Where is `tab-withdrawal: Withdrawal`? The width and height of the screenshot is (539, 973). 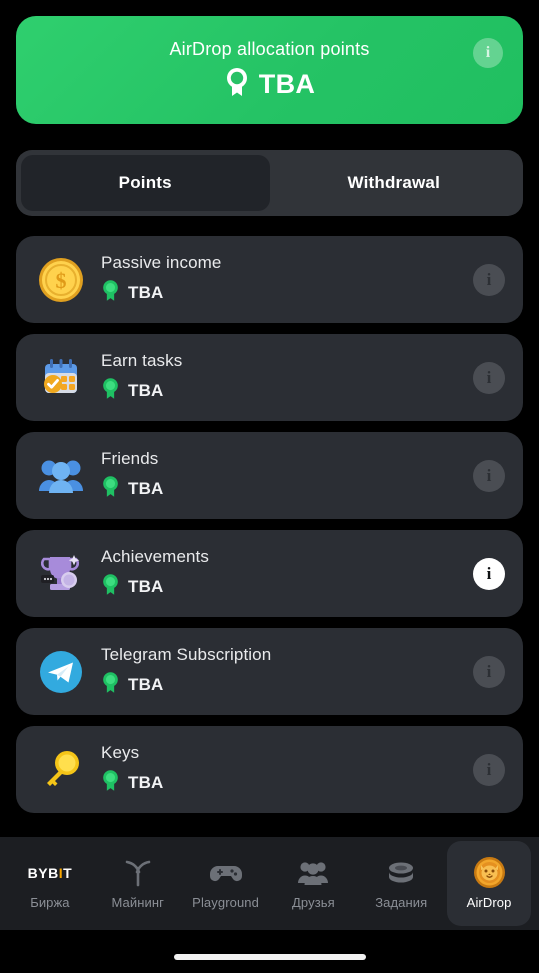 tab-withdrawal: Withdrawal is located at coordinates (394, 183).